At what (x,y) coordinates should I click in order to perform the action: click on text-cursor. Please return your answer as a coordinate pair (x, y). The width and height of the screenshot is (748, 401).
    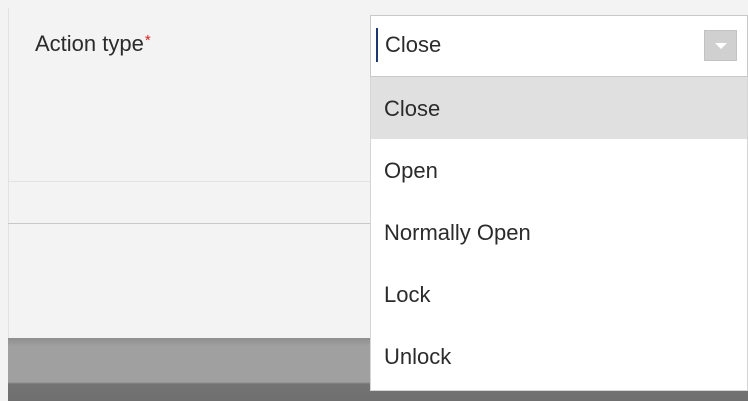
    Looking at the image, I should click on (377, 45).